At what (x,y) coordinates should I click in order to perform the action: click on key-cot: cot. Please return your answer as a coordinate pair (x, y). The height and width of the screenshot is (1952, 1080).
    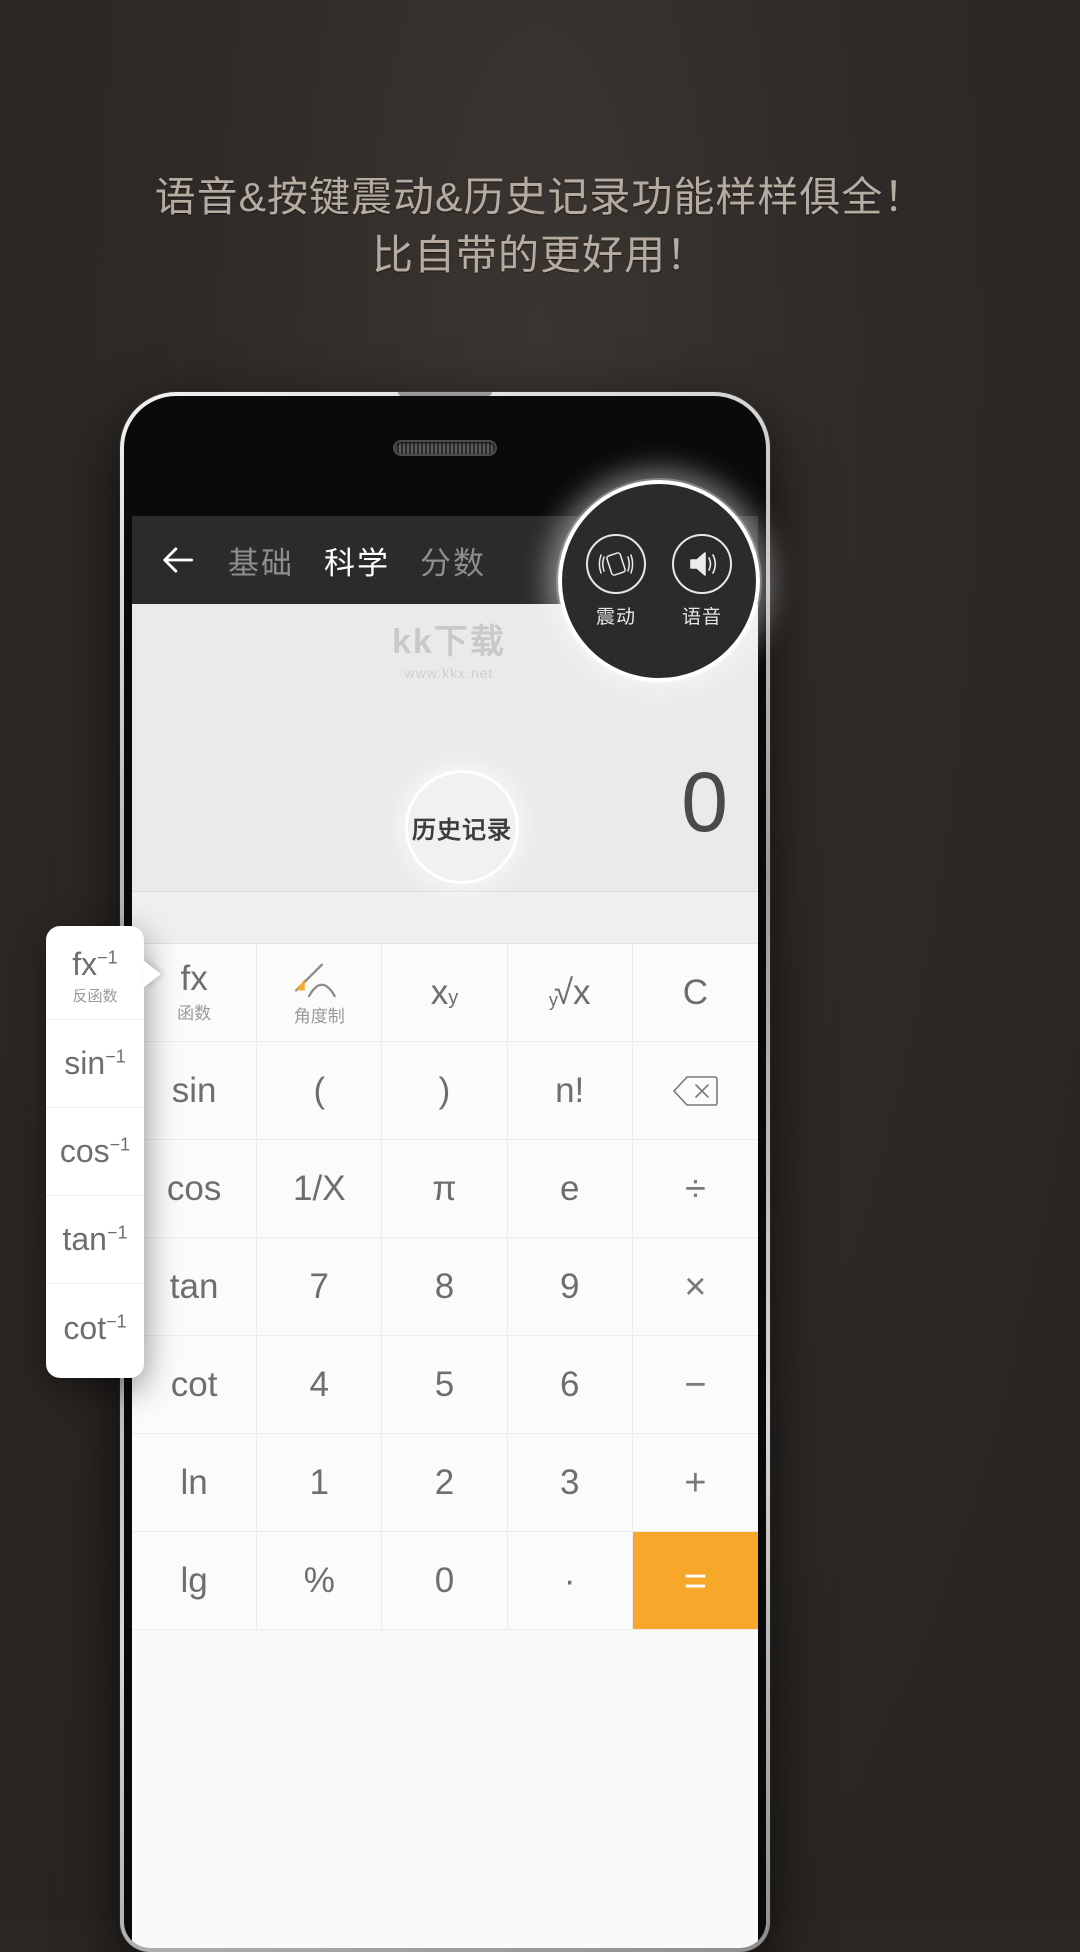
    Looking at the image, I should click on (195, 1385).